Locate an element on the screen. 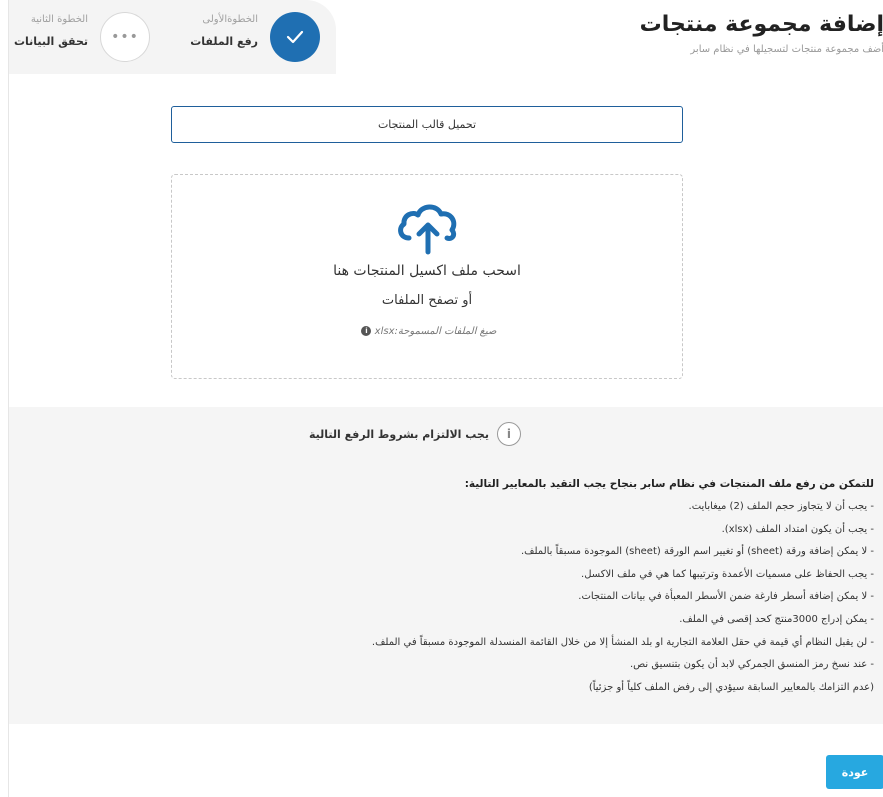 This screenshot has width=883, height=797. rules-header: i يجب الالتزام بشروط الرفع التالية is located at coordinates (415, 434).